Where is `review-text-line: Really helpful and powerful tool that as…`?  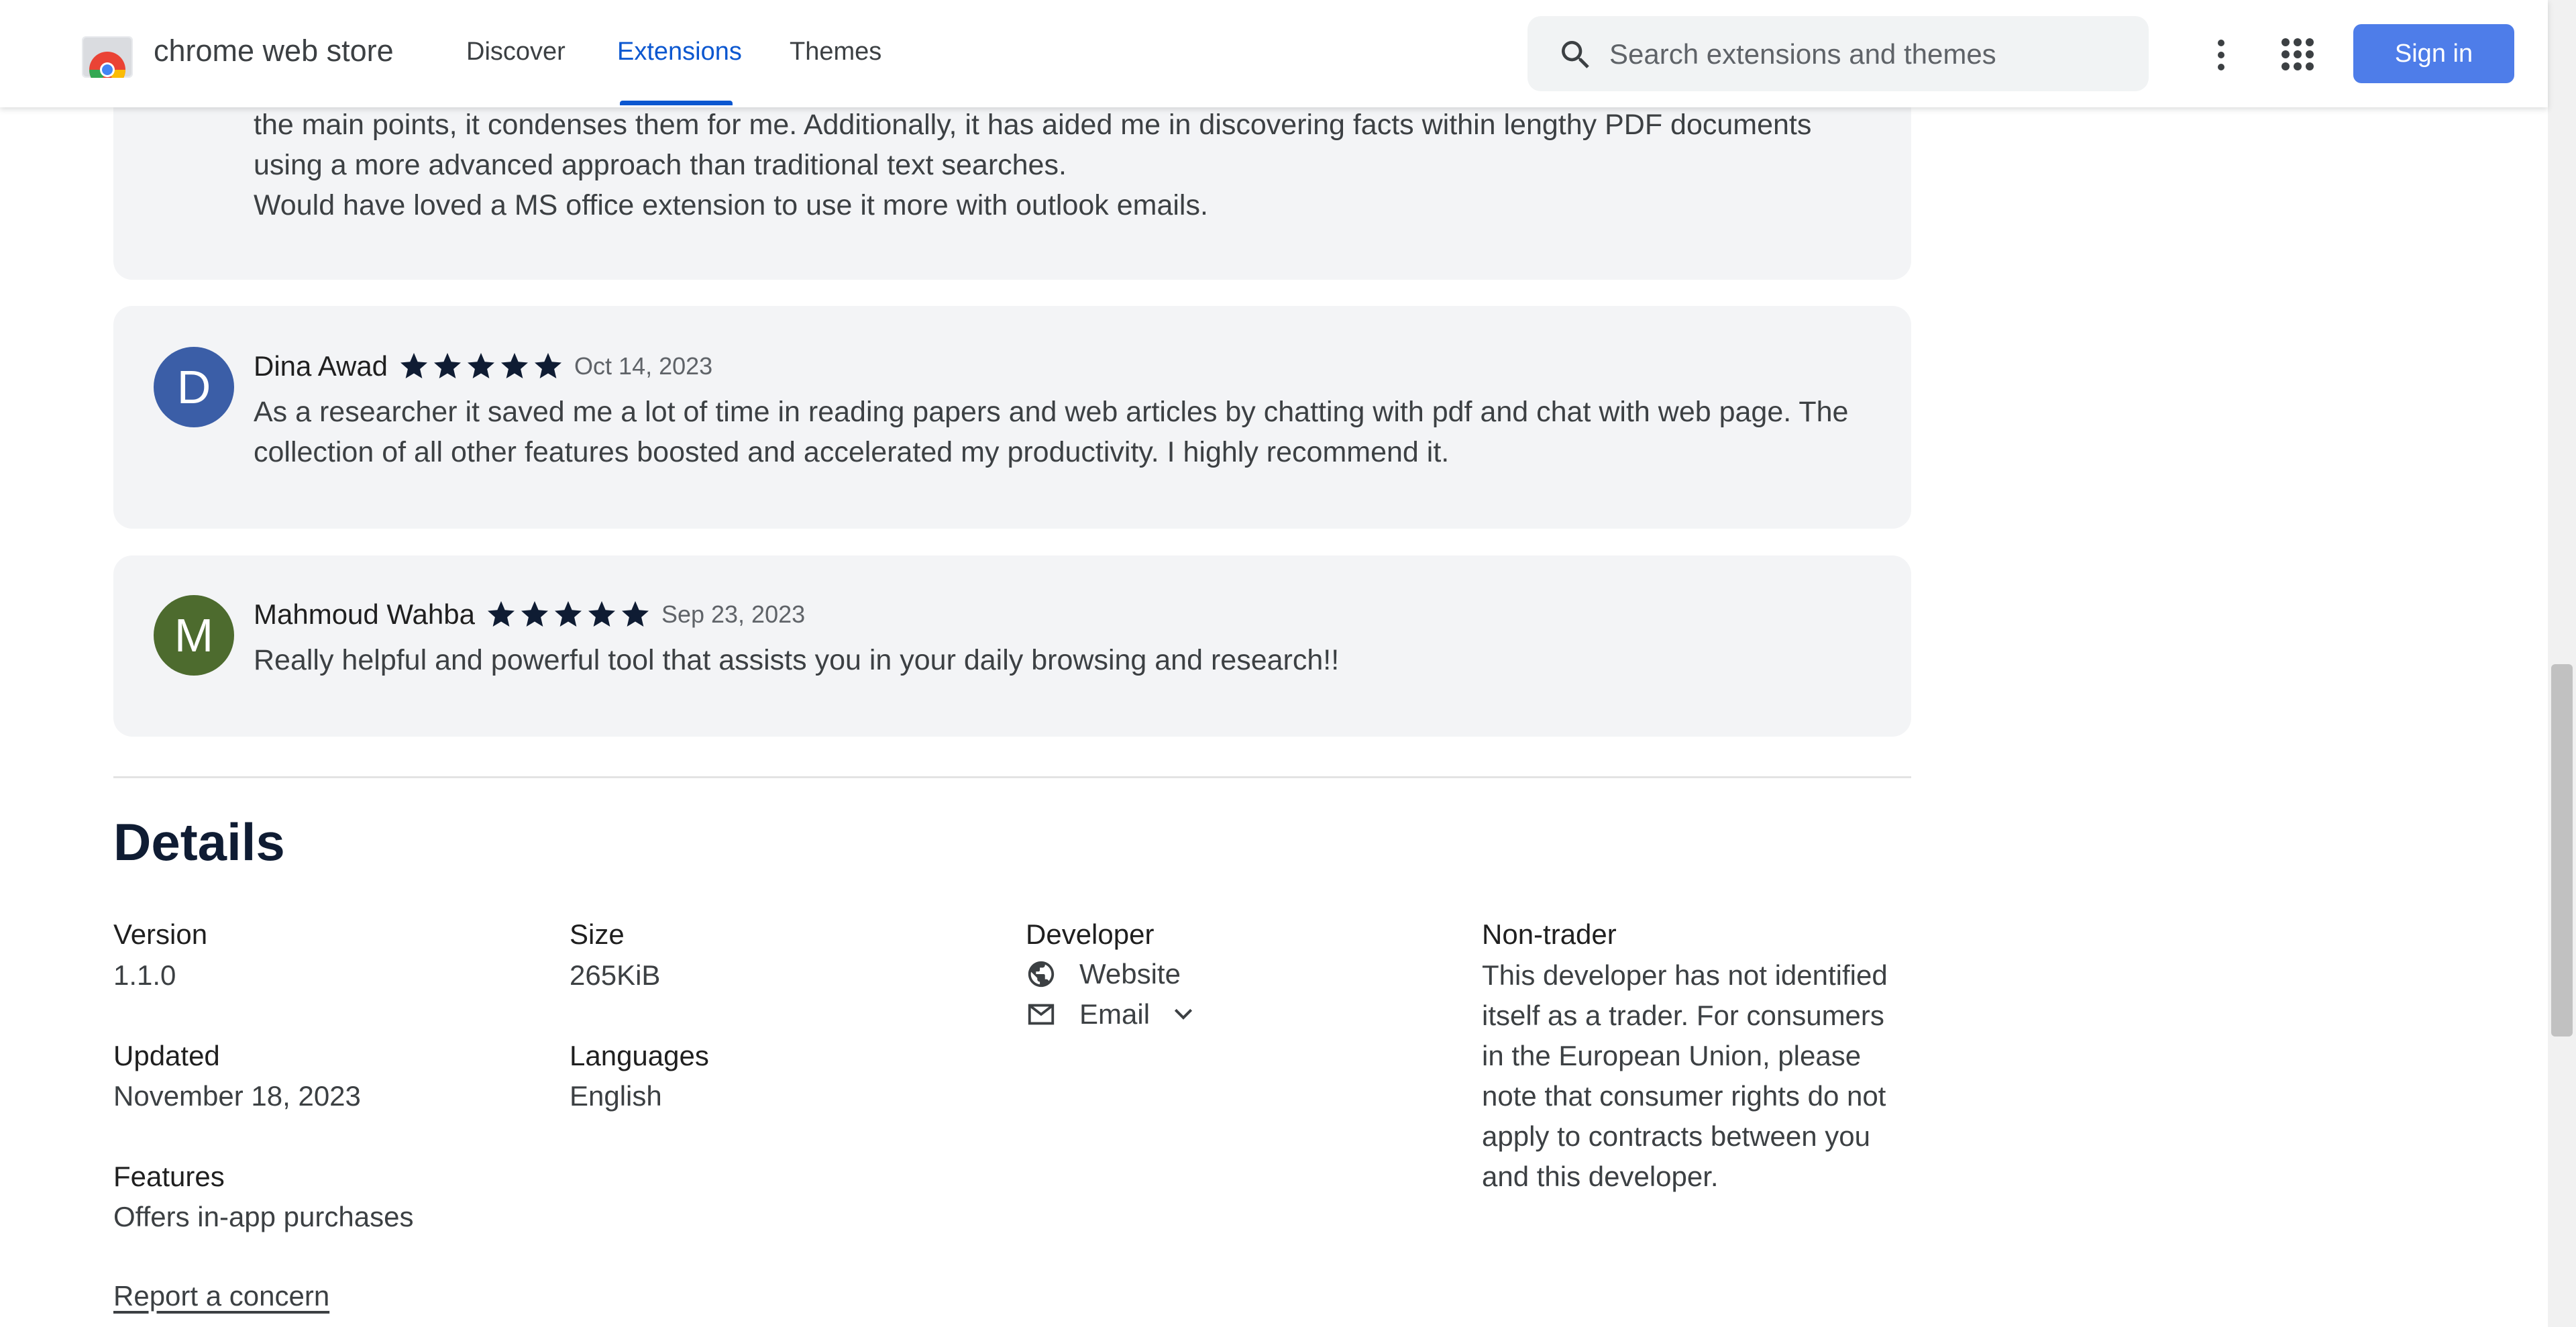 review-text-line: Really helpful and powerful tool that as… is located at coordinates (797, 660).